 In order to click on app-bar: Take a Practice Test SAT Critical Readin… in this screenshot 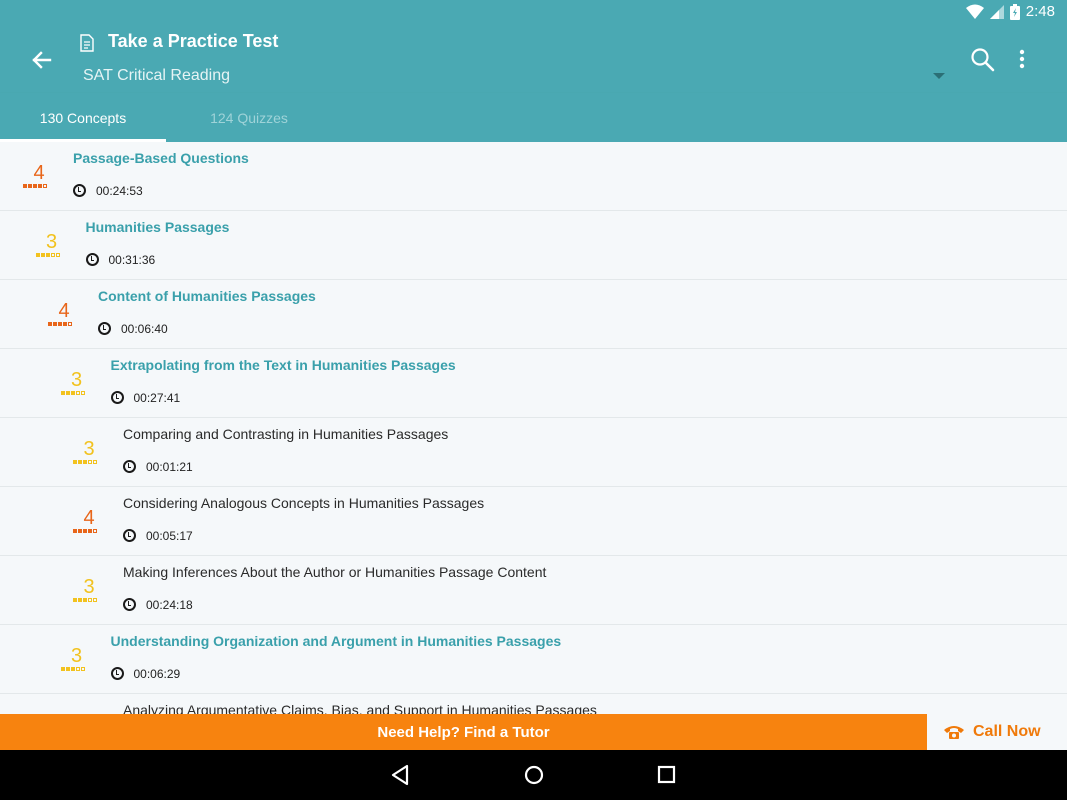, I will do `click(533, 59)`.